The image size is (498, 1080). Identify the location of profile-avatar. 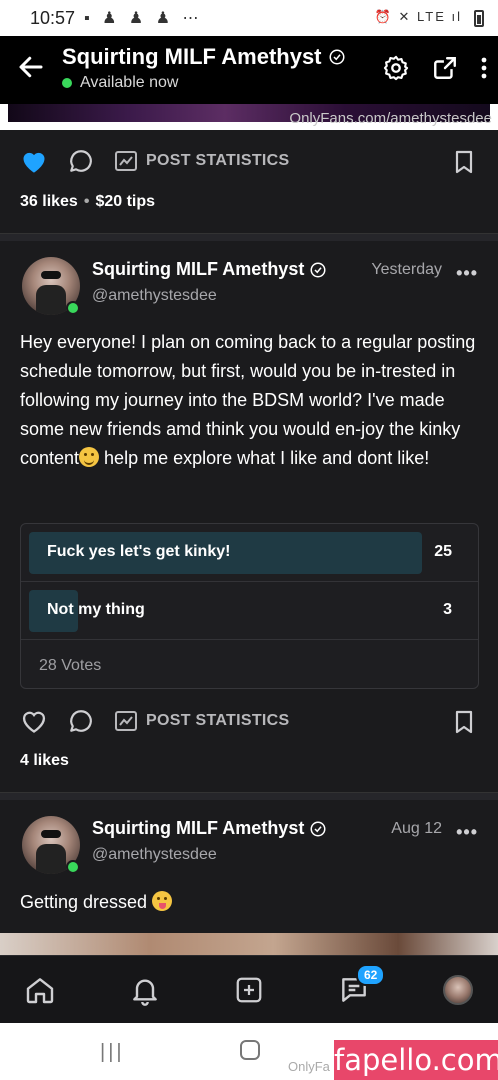
(458, 990).